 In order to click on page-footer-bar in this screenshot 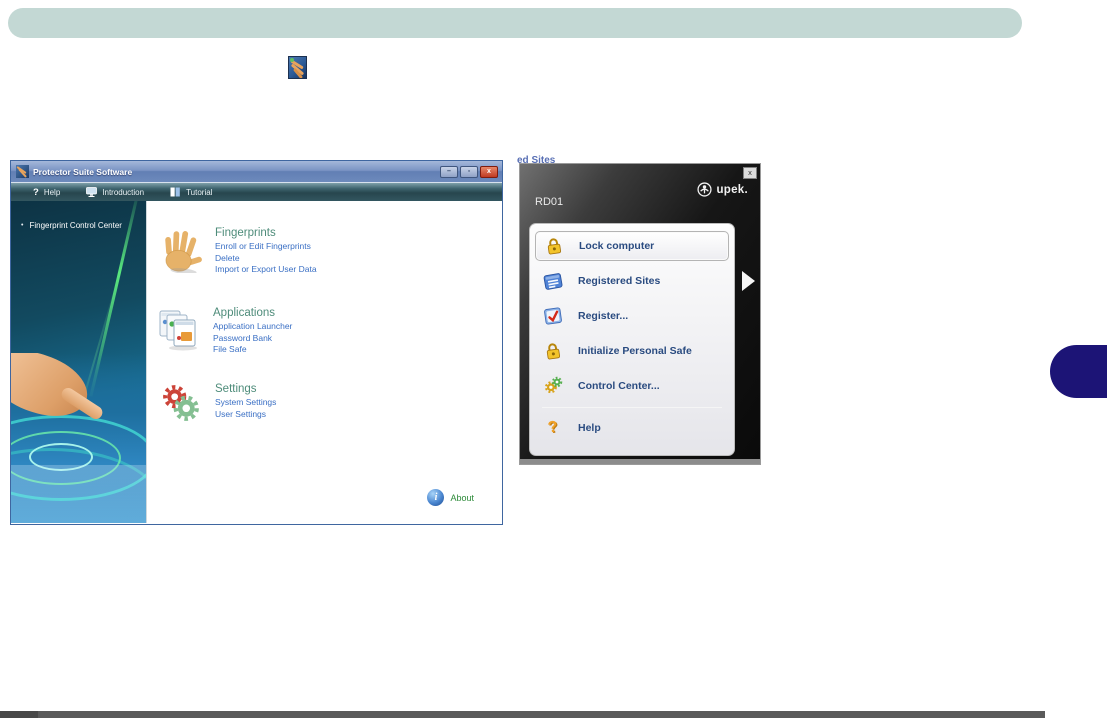, I will do `click(522, 714)`.